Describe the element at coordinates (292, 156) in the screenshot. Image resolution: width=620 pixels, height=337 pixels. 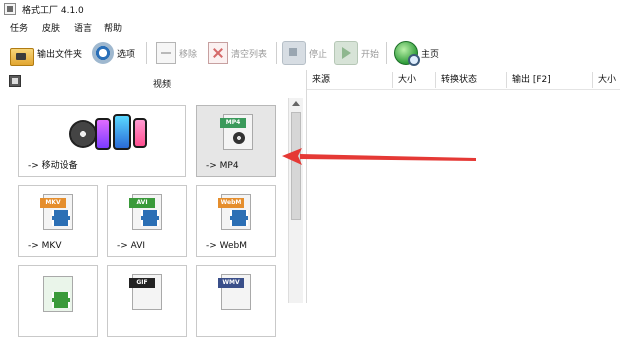
I see `annotation-arrow-head` at that location.